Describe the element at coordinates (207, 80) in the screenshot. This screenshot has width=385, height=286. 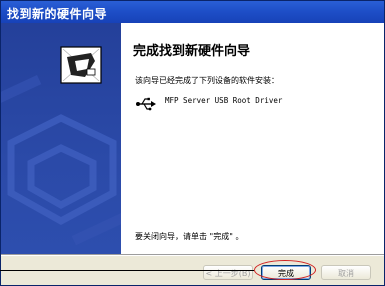
I see `completion-description: 该向导已经完成了下列设备的软件安装：` at that location.